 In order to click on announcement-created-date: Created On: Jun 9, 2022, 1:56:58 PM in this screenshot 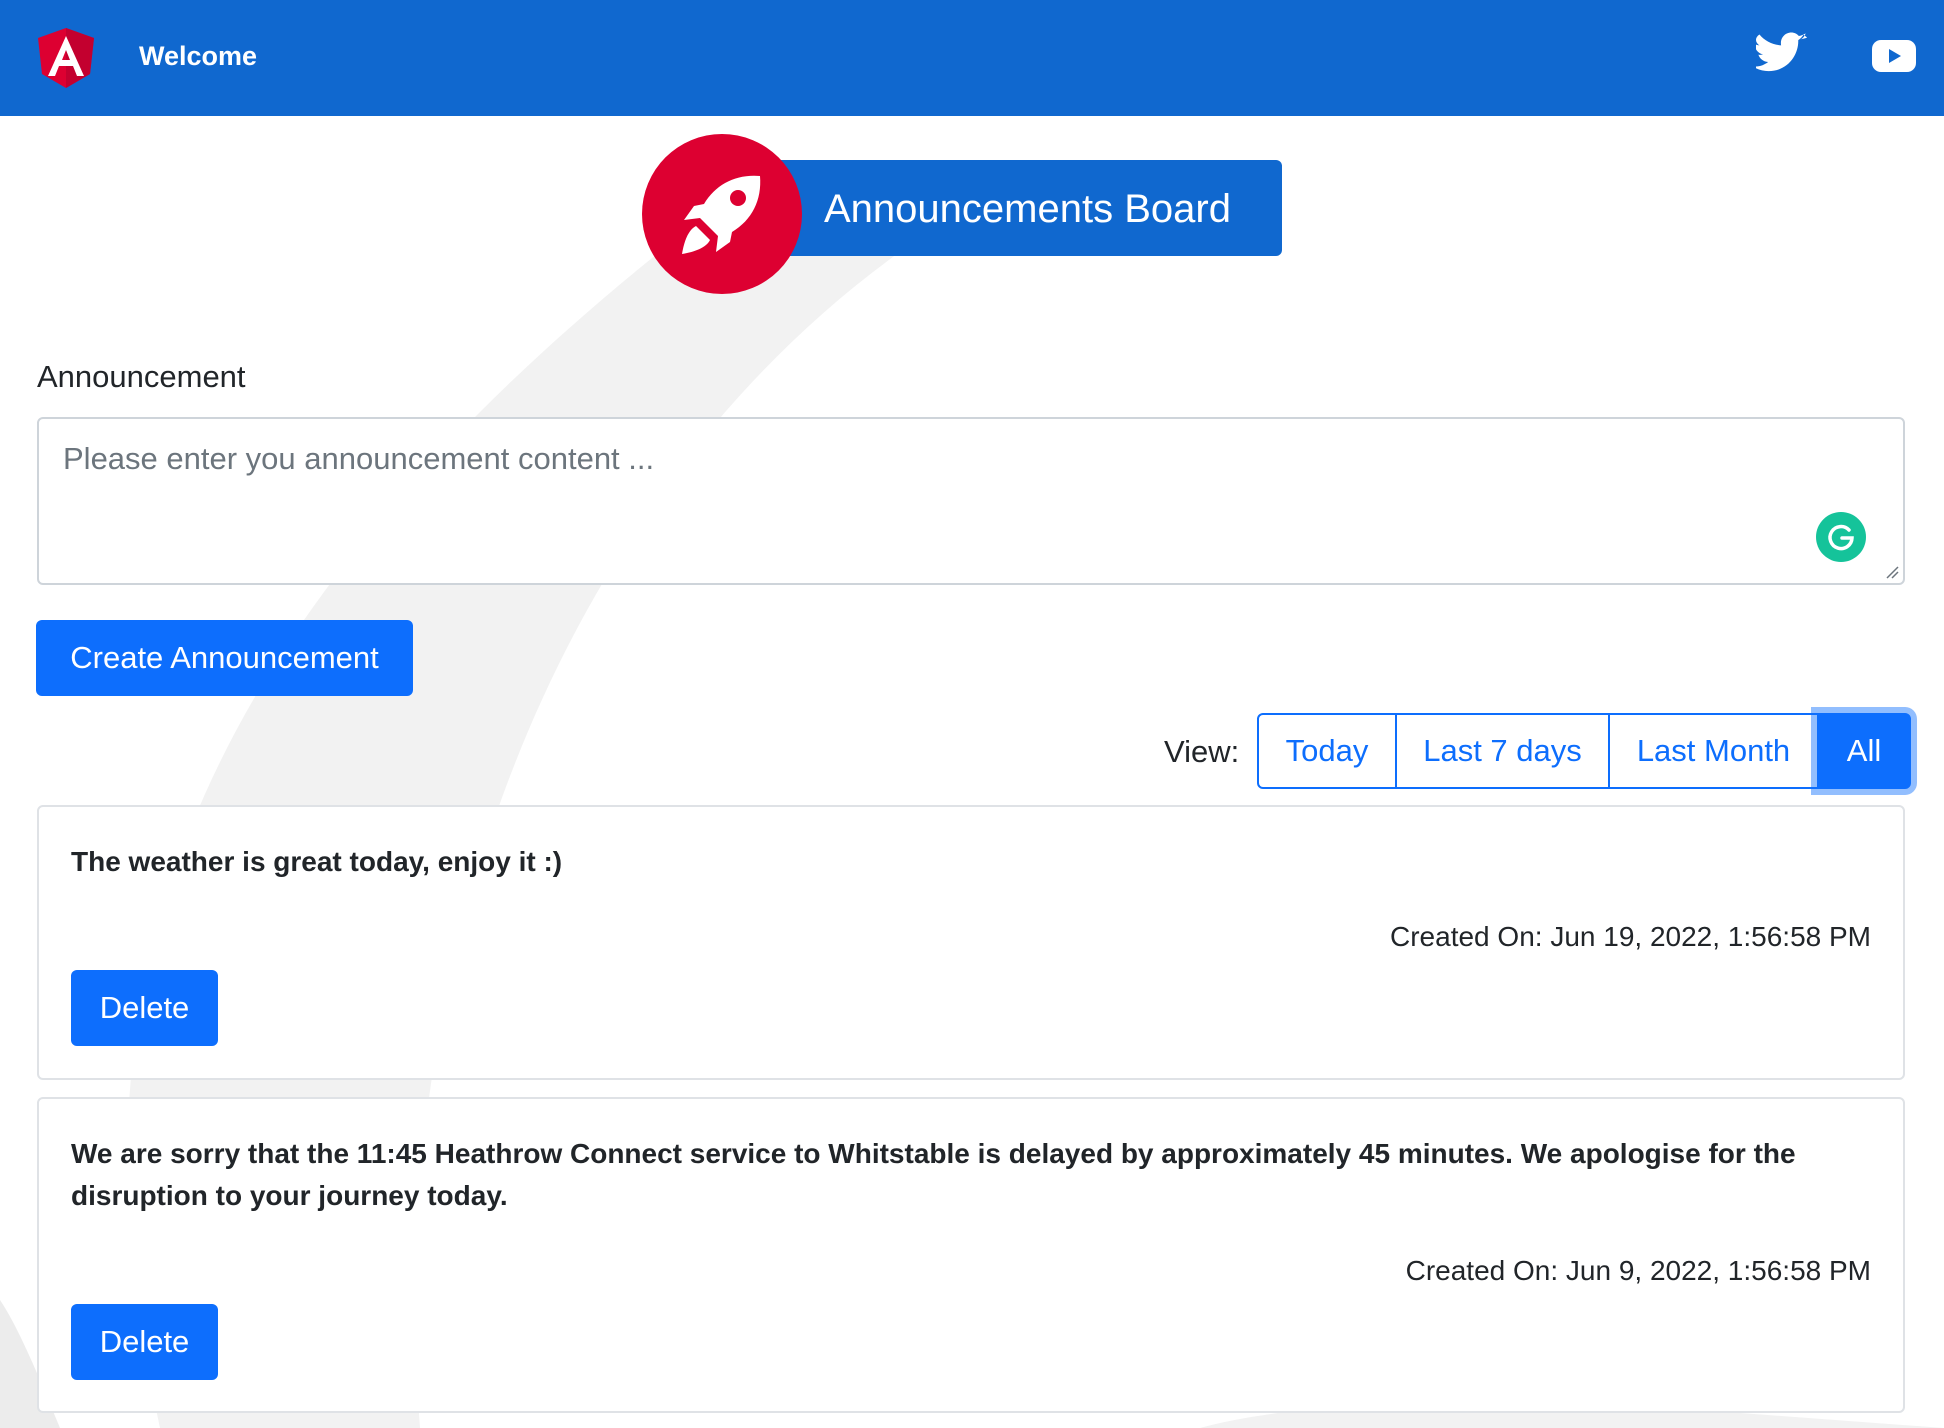, I will do `click(1638, 1270)`.